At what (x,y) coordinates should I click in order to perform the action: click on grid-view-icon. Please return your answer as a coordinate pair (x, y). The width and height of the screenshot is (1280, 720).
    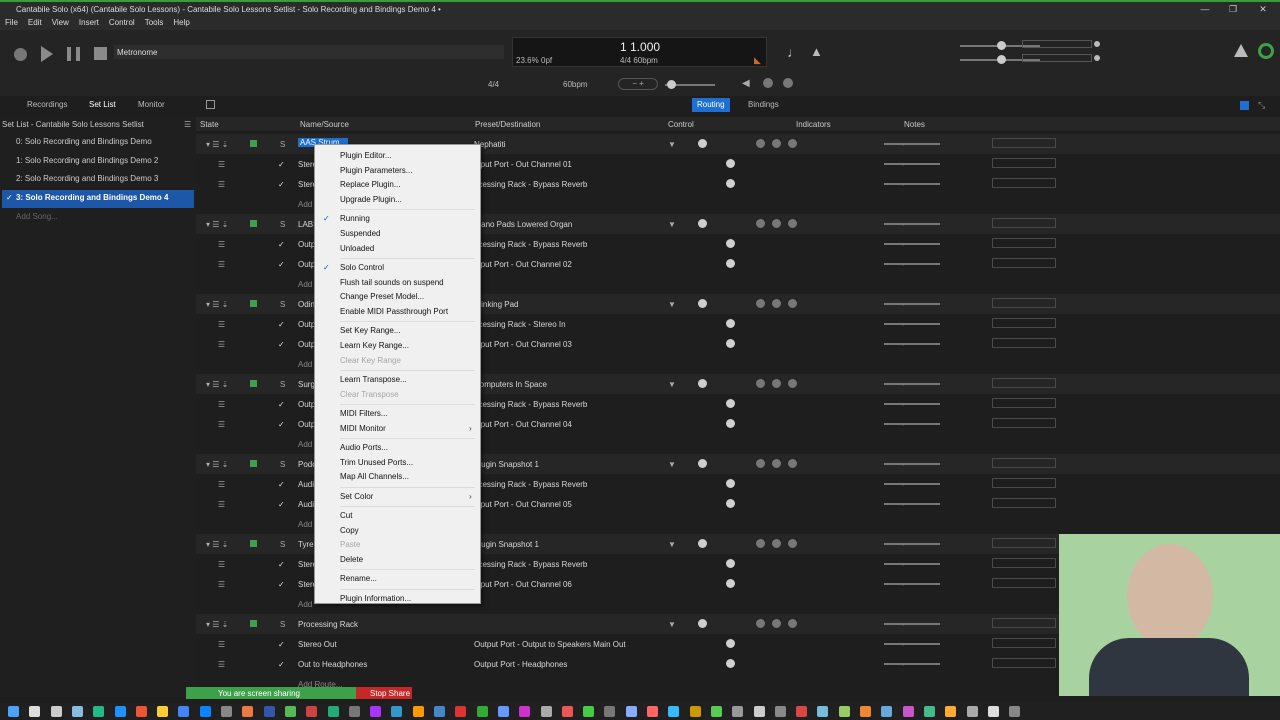
    Looking at the image, I should click on (210, 104).